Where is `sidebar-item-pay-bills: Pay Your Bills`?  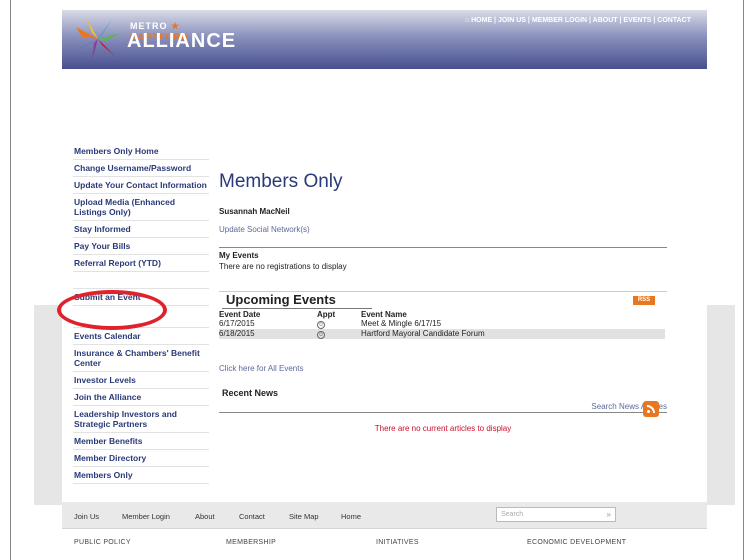
sidebar-item-pay-bills: Pay Your Bills is located at coordinates (141, 246).